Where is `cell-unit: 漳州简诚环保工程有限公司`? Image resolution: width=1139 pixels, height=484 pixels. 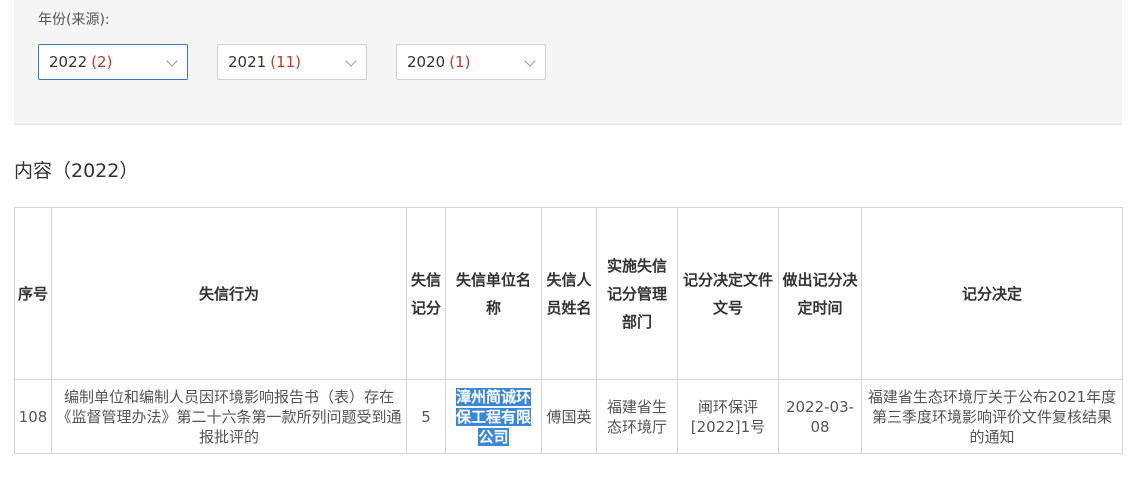
cell-unit: 漳州简诚环保工程有限公司 is located at coordinates (493, 416).